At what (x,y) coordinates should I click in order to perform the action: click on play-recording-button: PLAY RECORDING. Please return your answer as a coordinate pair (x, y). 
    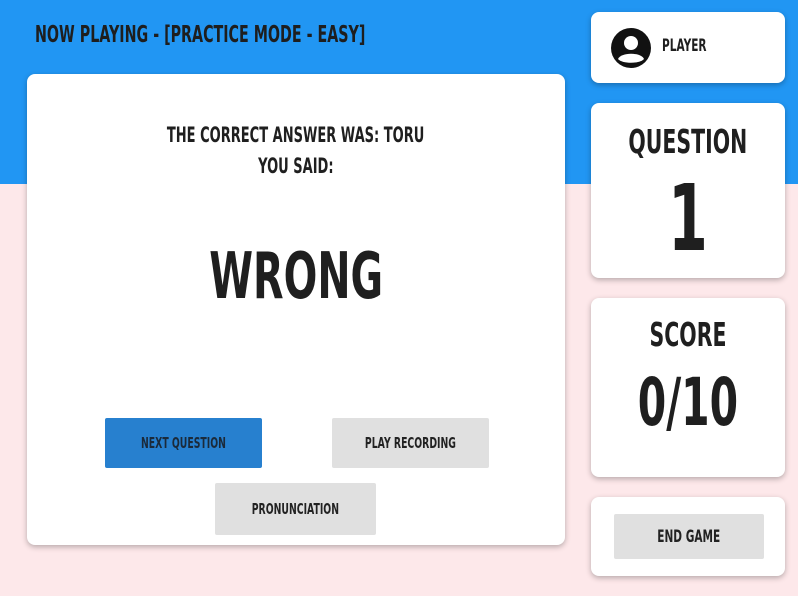
    Looking at the image, I should click on (410, 443).